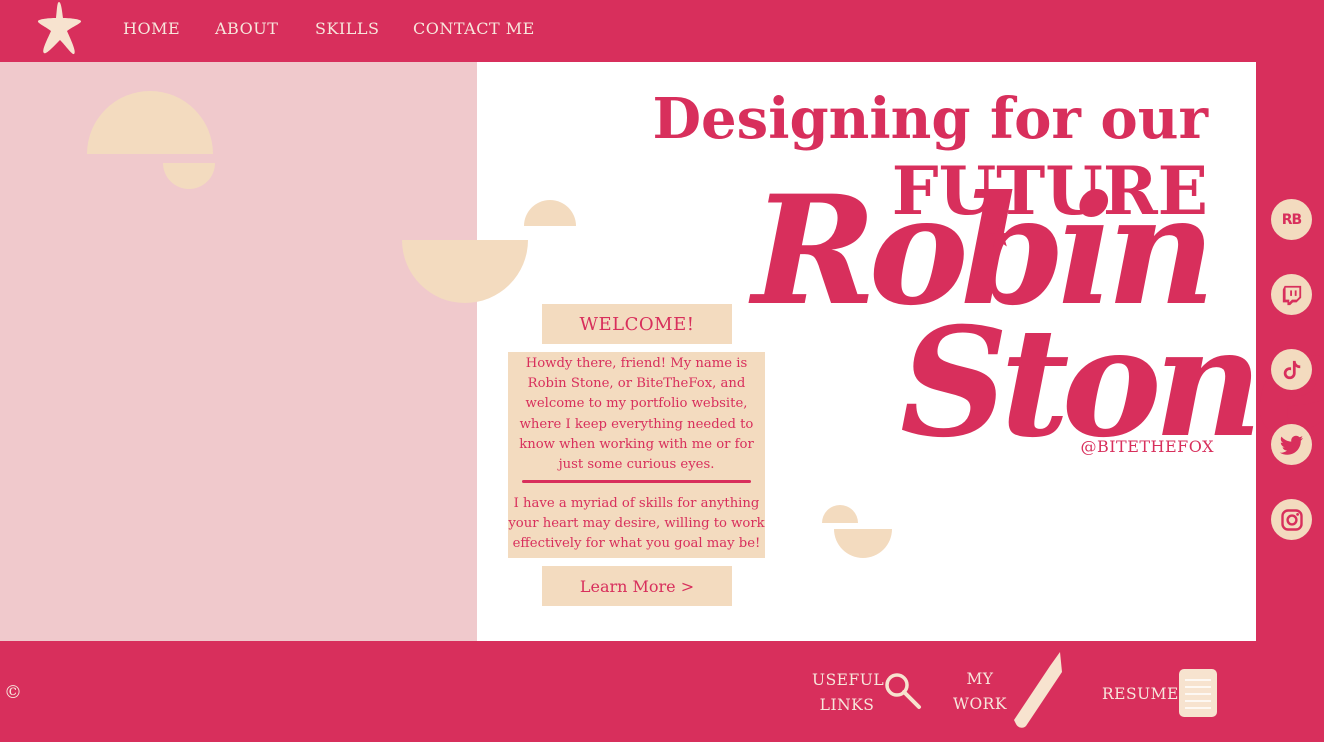 This screenshot has width=1324, height=742. Describe the element at coordinates (662, 31) in the screenshot. I see `top-navbar` at that location.